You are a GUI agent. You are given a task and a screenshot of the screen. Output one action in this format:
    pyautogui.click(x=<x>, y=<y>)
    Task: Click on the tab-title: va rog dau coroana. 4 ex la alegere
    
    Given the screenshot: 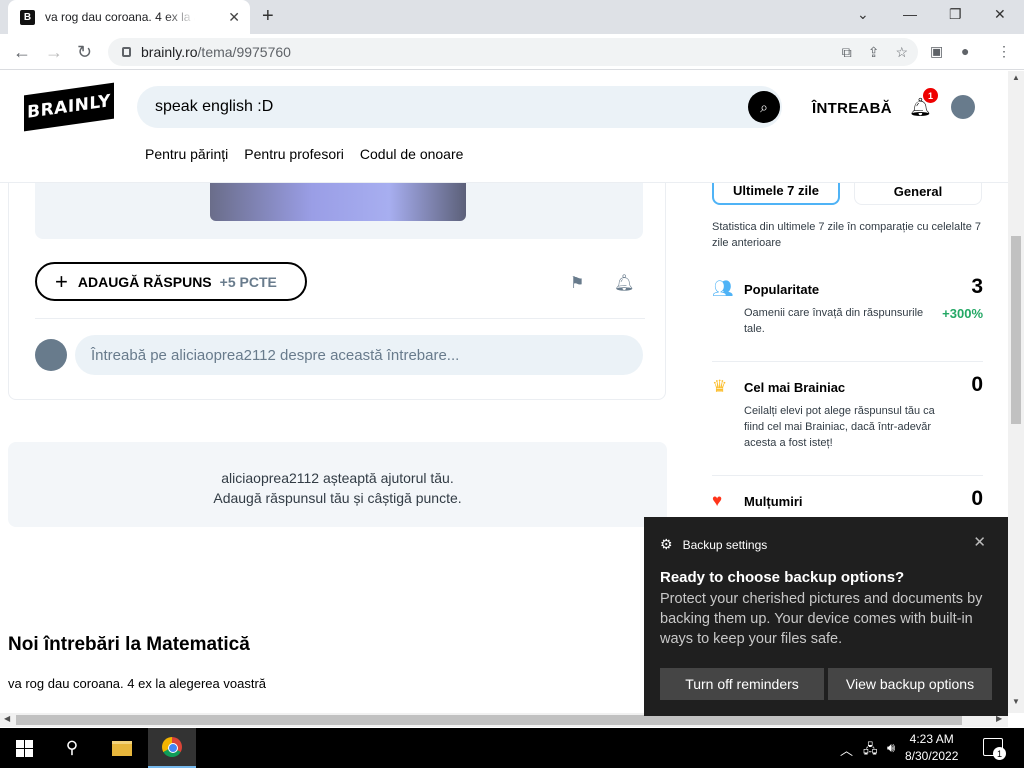 What is the action you would take?
    pyautogui.click(x=120, y=17)
    